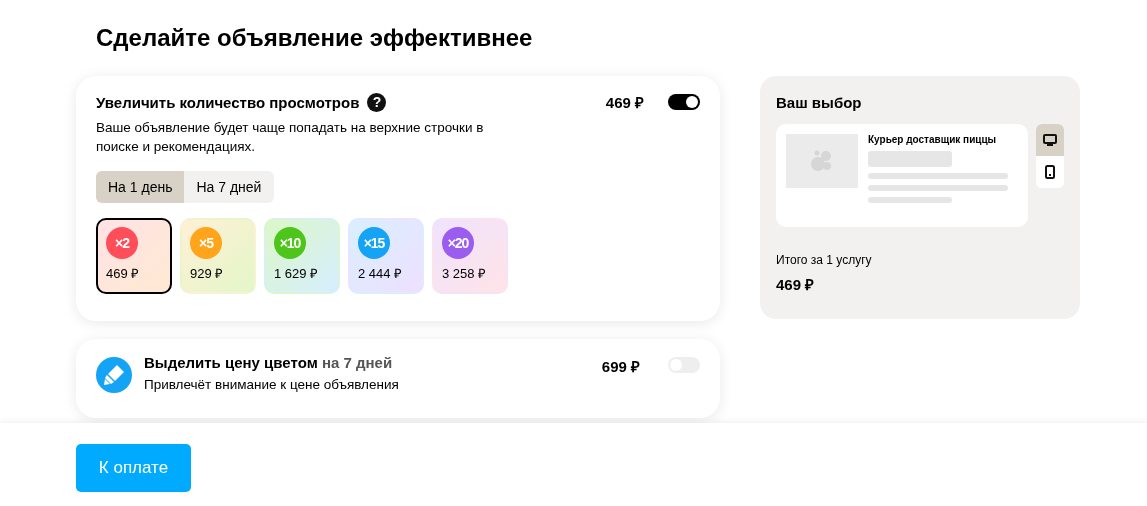  I want to click on option-price: 1 629 ₽, so click(297, 273).